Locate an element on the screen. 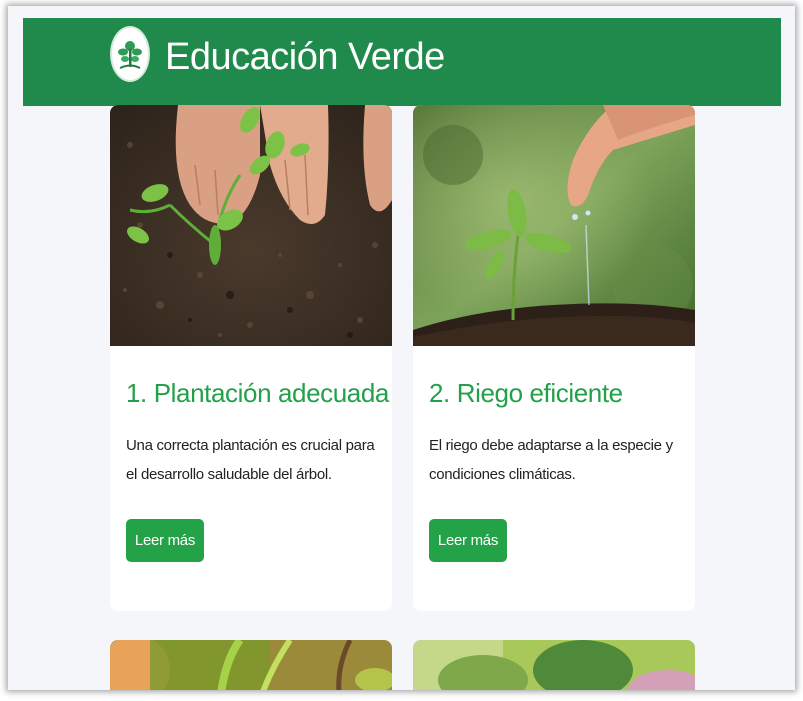  hands-planting-seedling-photo is located at coordinates (251, 225).